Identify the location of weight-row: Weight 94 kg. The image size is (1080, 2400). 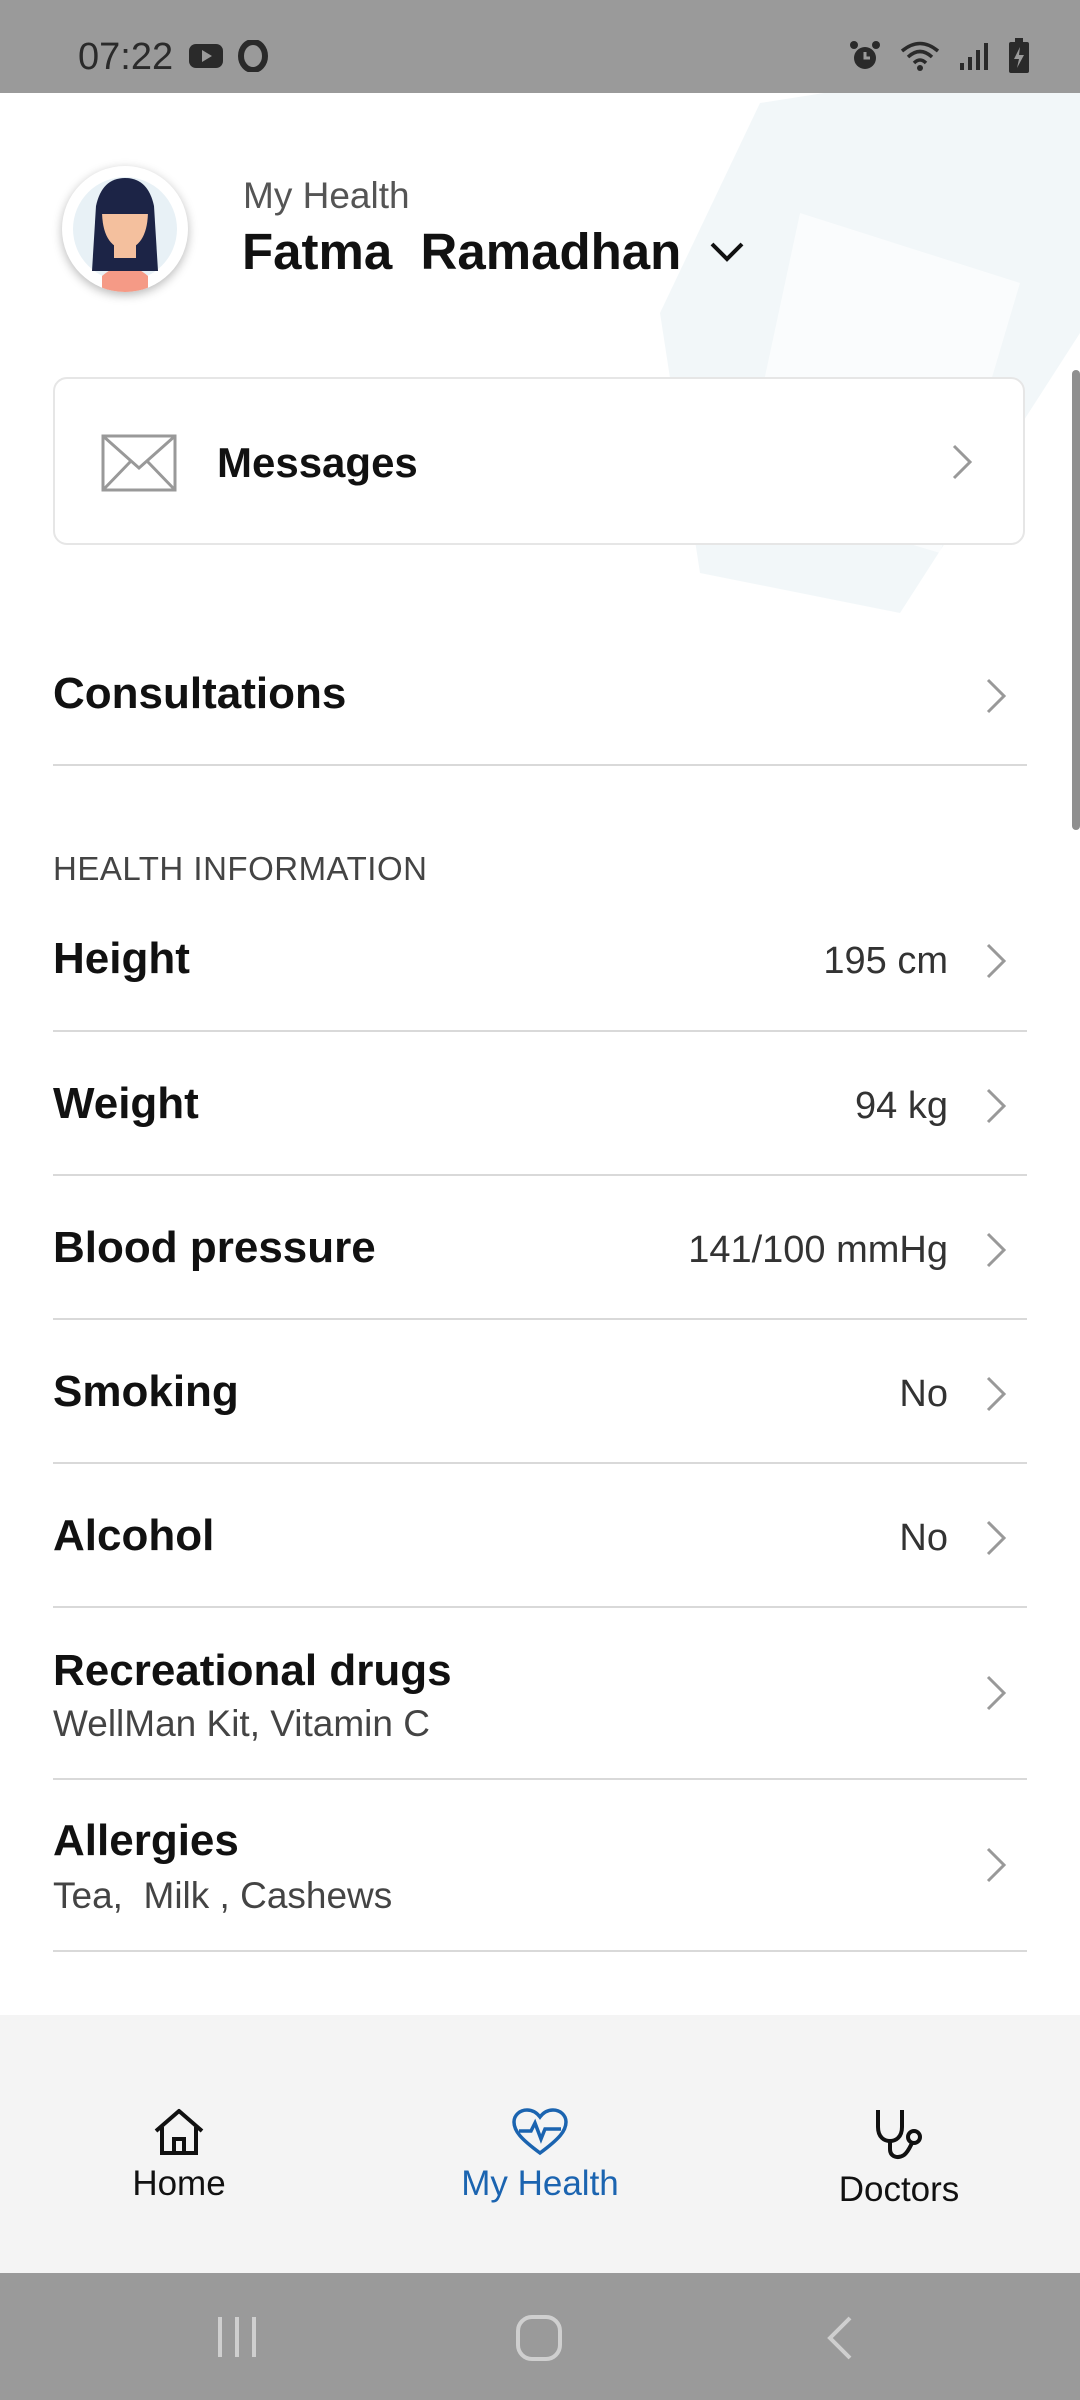
(540, 1104).